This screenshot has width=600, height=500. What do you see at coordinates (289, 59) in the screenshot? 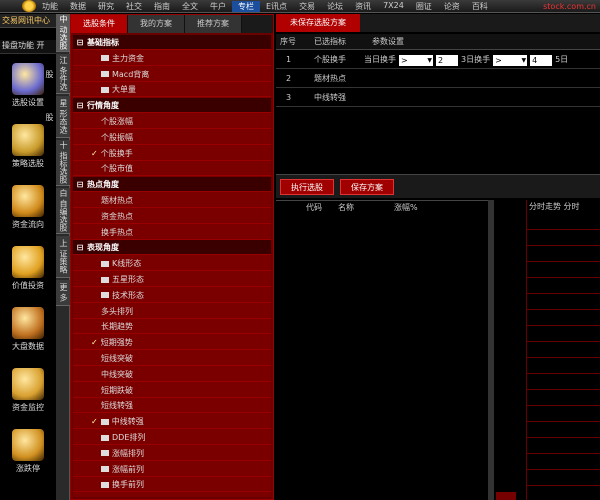
I see `row-index: 1` at bounding box center [289, 59].